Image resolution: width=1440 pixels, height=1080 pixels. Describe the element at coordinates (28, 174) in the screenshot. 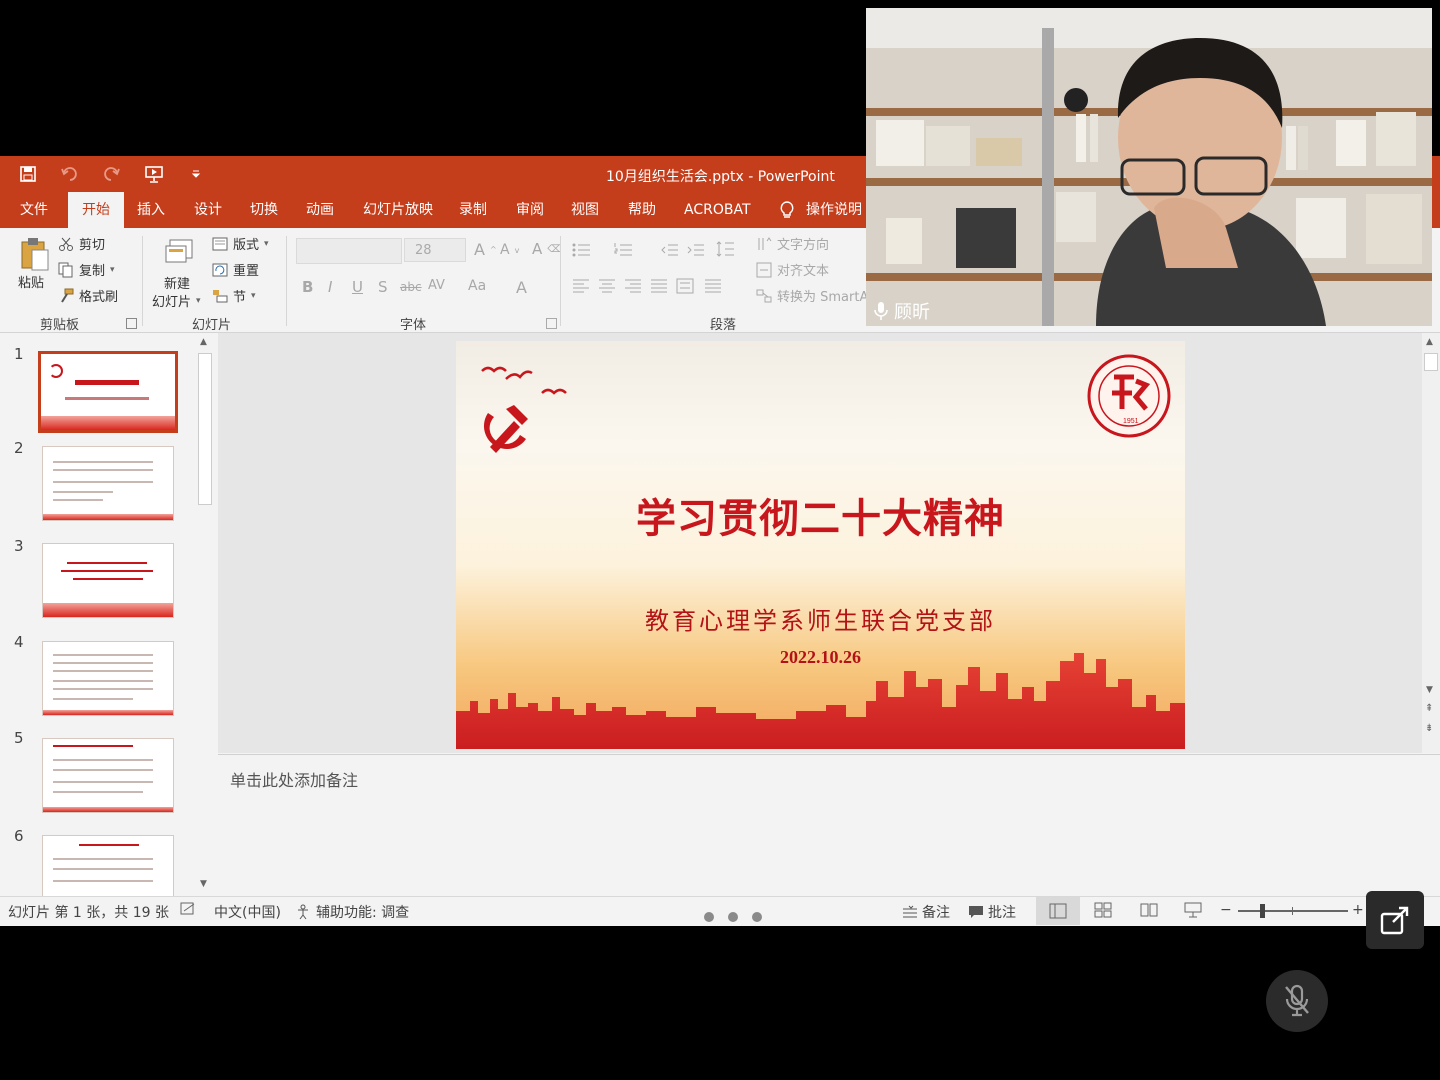

I see `save-icon` at that location.